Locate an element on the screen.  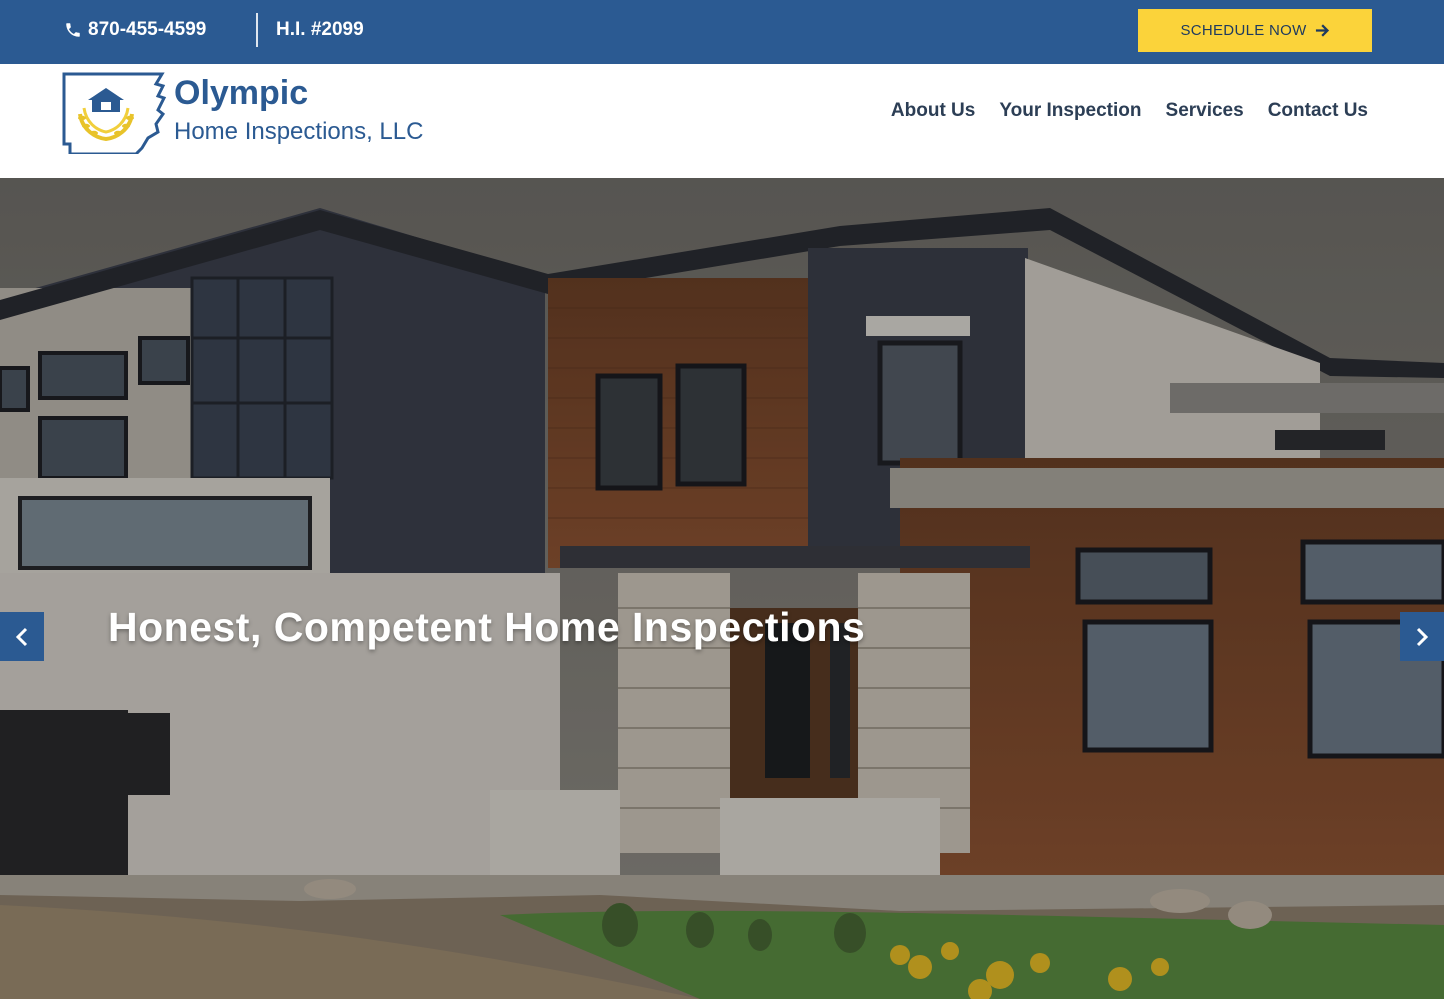
chevron-left-icon is located at coordinates (21, 636).